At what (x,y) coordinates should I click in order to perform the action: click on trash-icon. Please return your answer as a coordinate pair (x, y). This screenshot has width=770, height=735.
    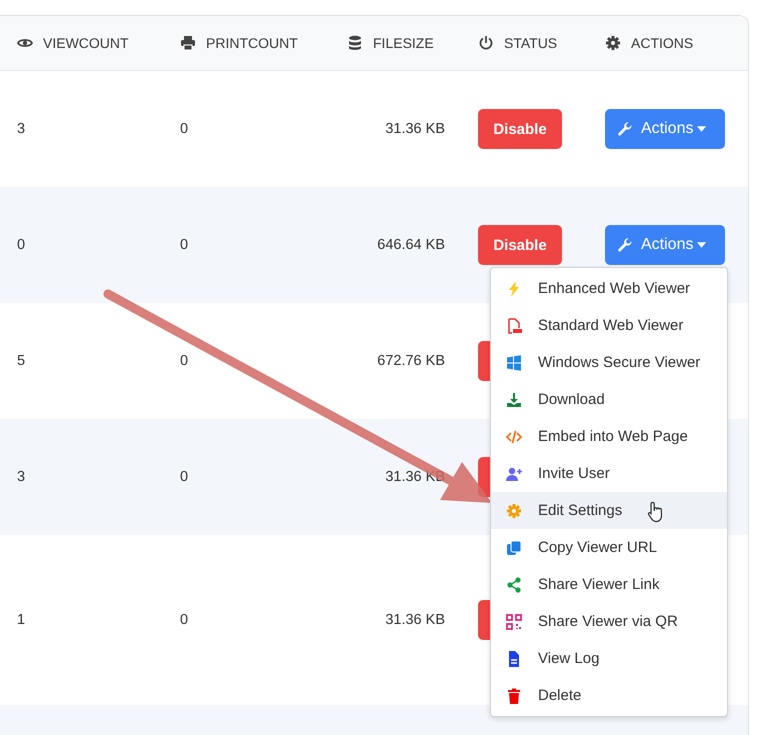
    Looking at the image, I should click on (514, 696).